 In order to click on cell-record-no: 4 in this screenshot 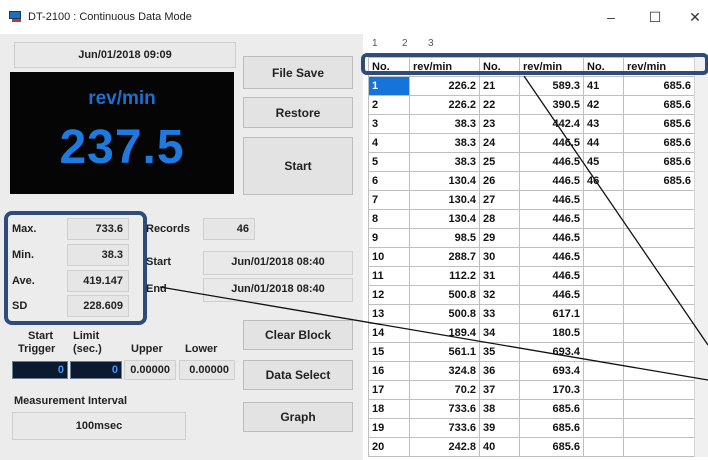, I will do `click(389, 143)`.